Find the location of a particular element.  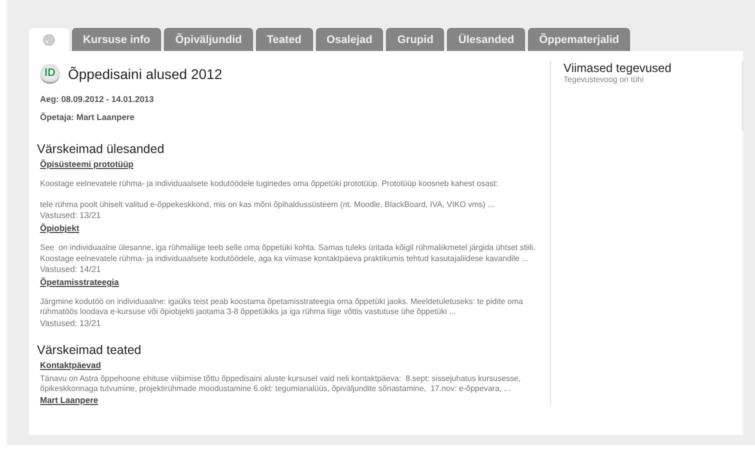

tab: Ülesanded is located at coordinates (486, 39).